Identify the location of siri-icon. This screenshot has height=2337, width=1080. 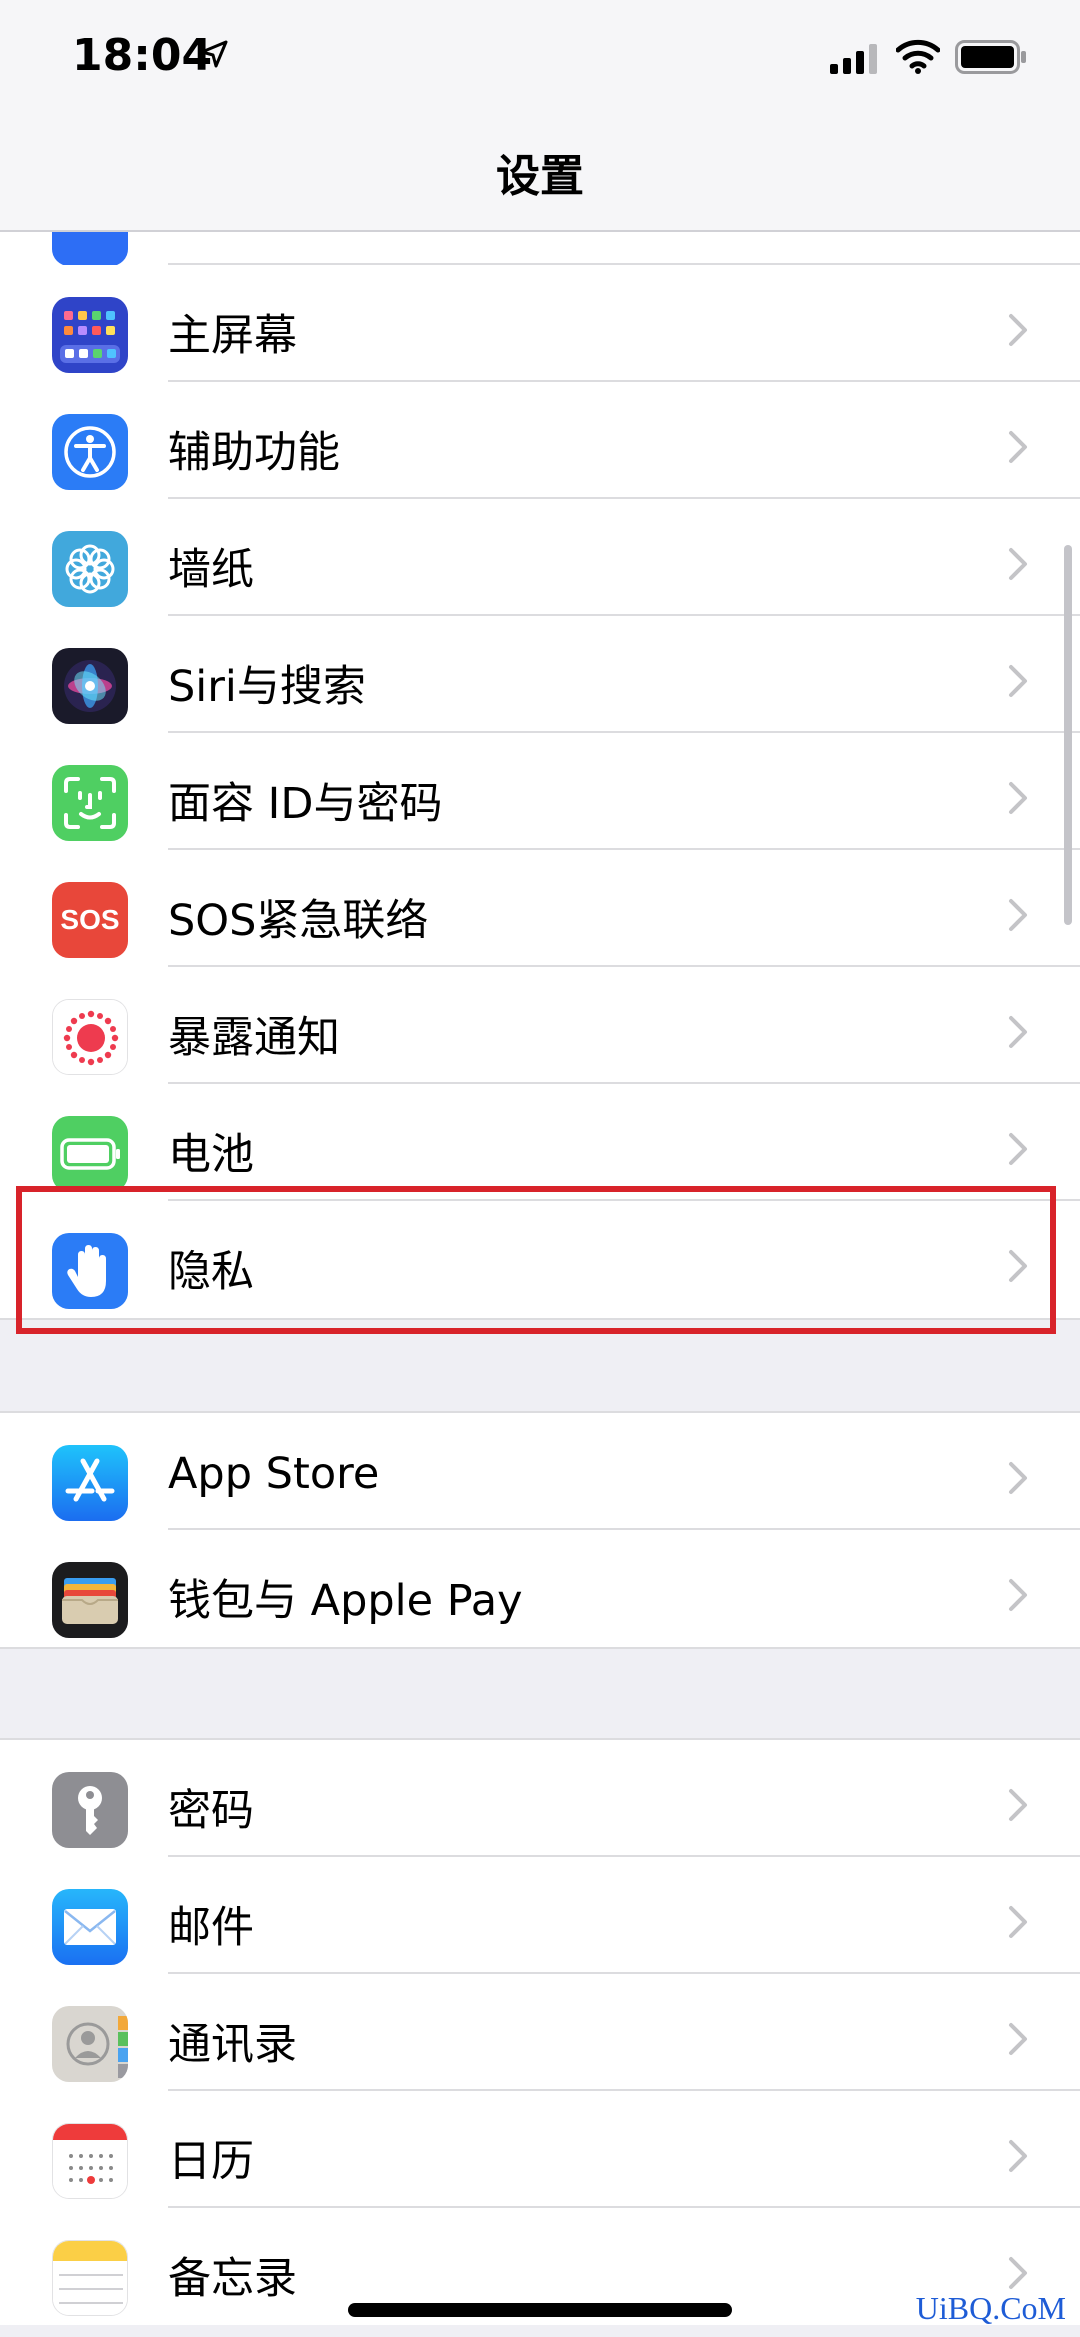
(90, 686).